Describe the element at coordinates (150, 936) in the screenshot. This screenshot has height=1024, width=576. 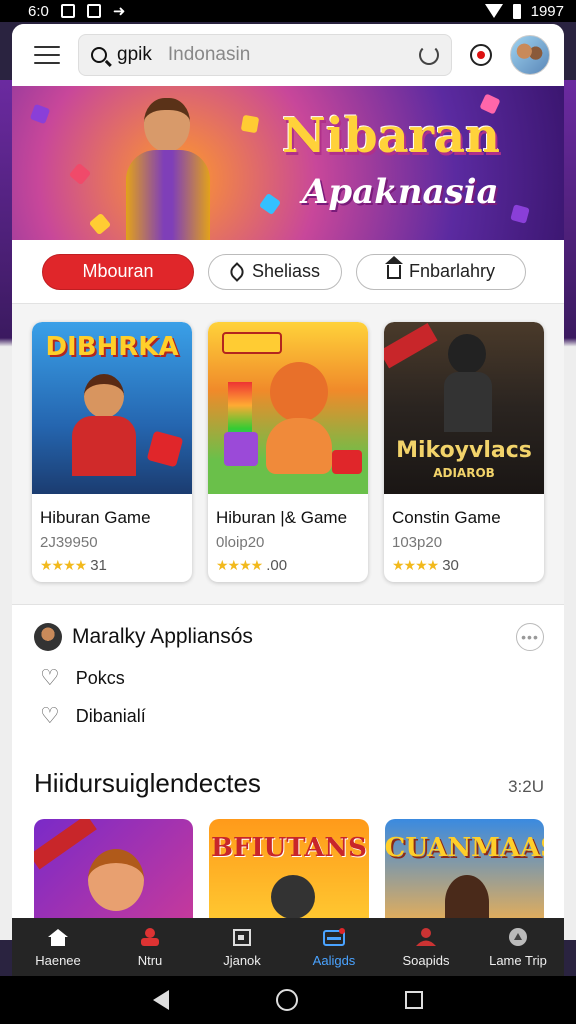
I see `person-icon` at that location.